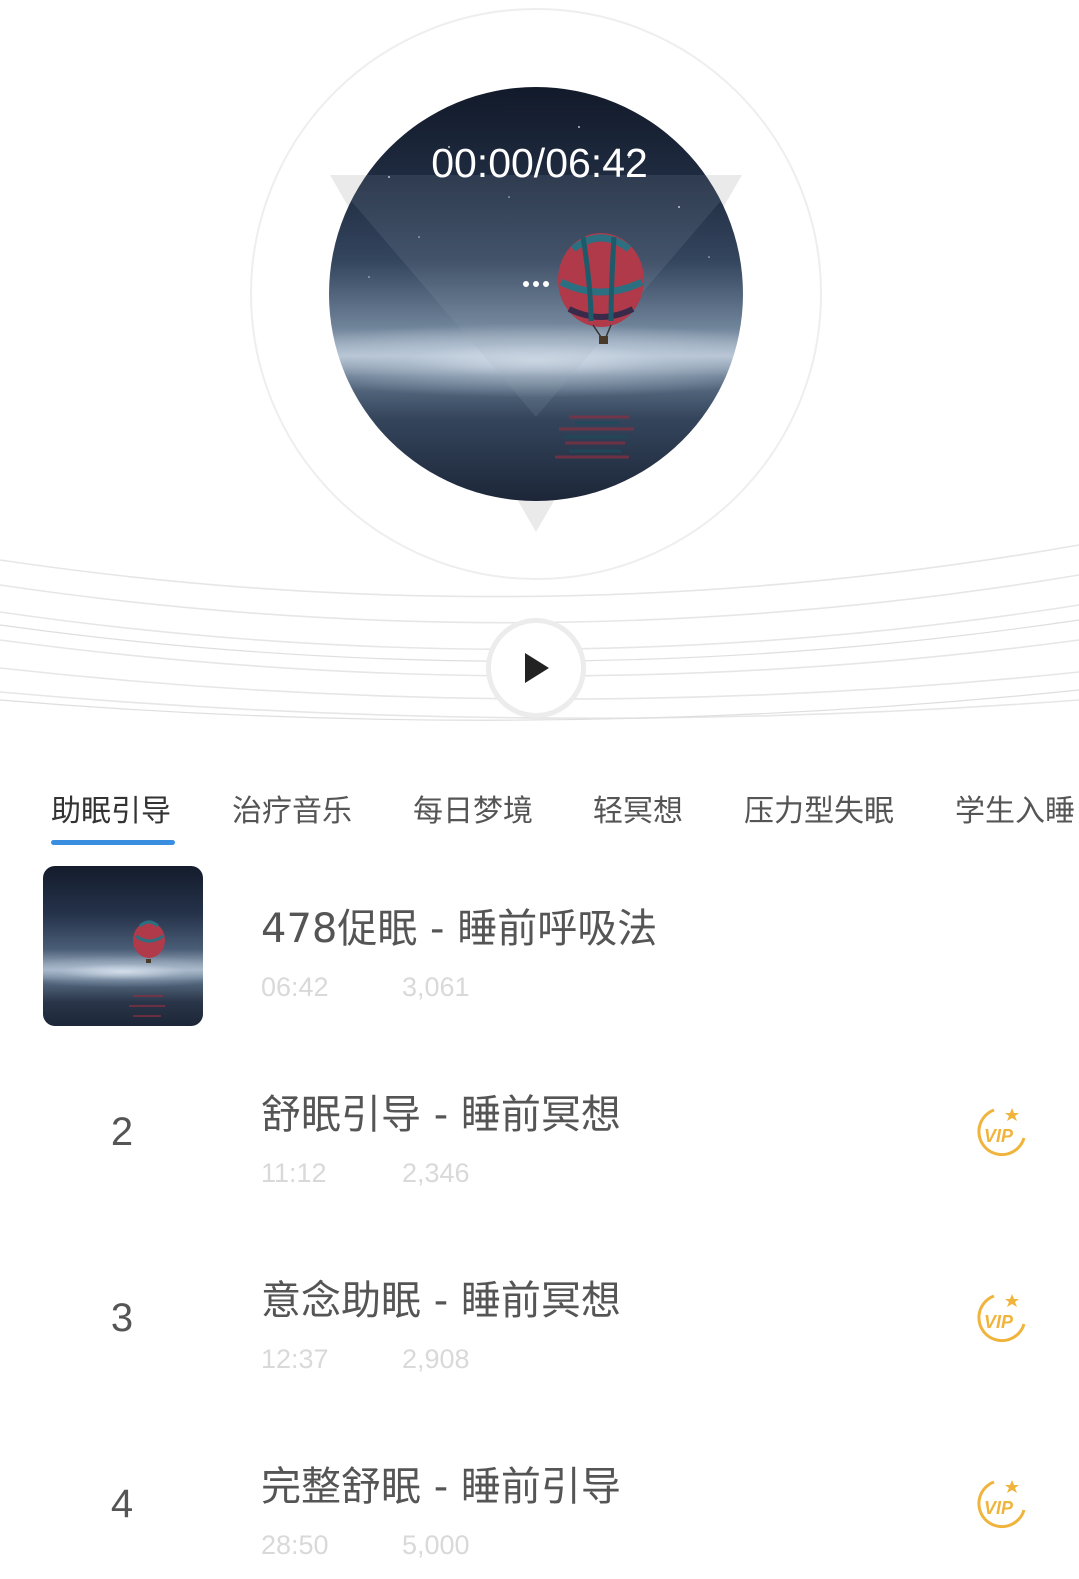 Image resolution: width=1079 pixels, height=1579 pixels. Describe the element at coordinates (441, 1301) in the screenshot. I see `track-title: 意念助眠 - 睡前冥想` at that location.